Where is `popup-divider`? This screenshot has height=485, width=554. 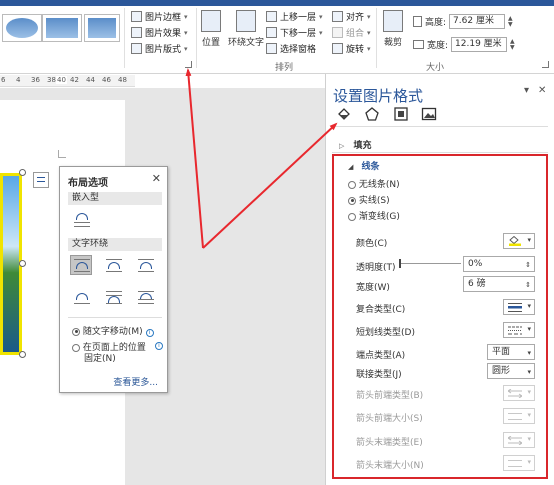
popup-divider is located at coordinates (115, 317).